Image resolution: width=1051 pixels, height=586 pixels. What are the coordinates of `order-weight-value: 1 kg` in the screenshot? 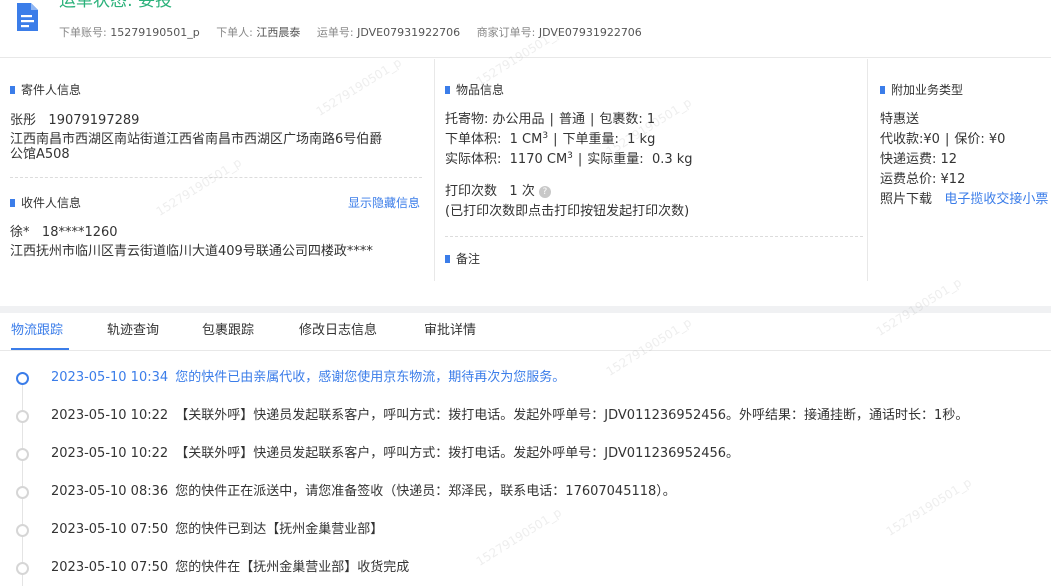 It's located at (641, 139).